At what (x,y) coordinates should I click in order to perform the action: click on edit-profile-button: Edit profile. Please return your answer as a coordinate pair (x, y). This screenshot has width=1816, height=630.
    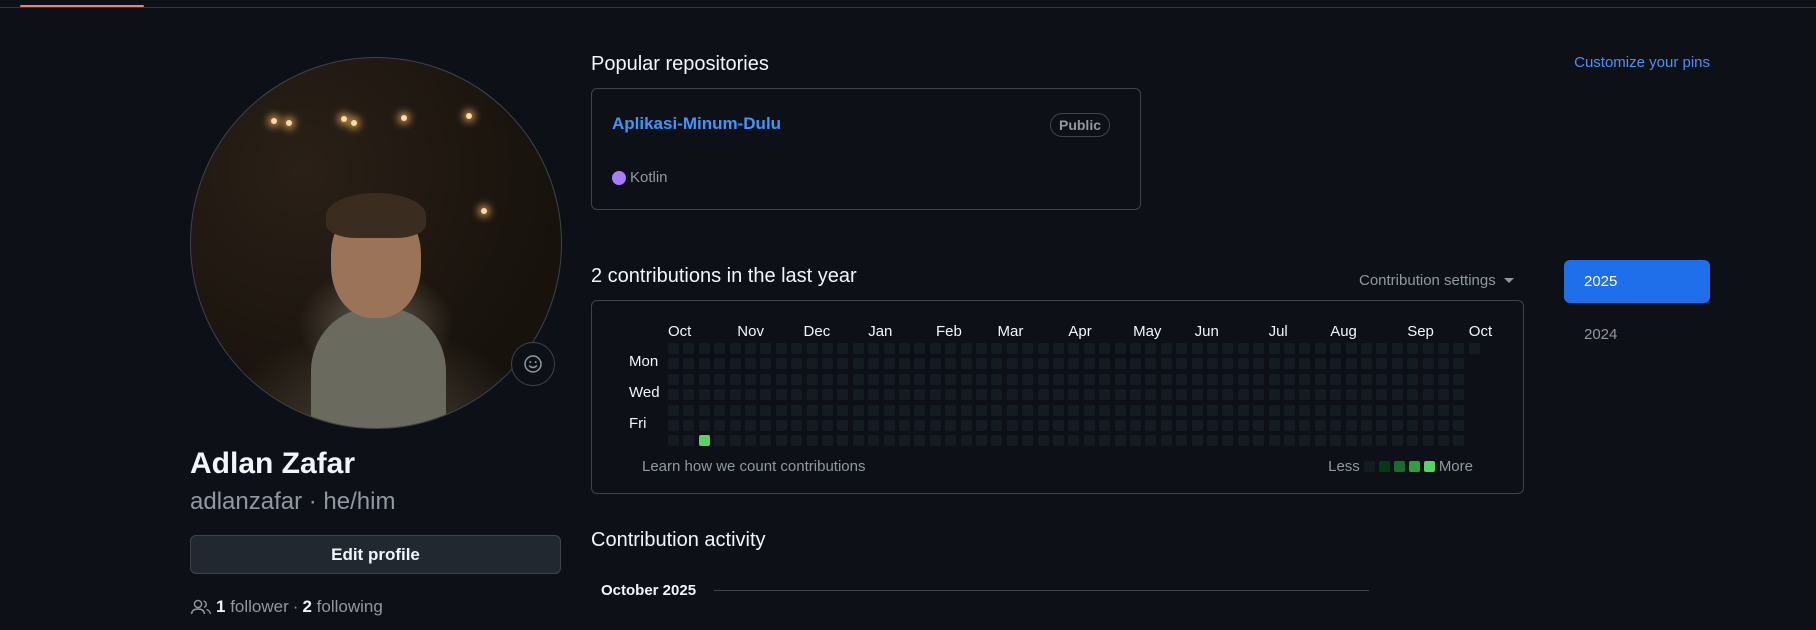
    Looking at the image, I should click on (375, 554).